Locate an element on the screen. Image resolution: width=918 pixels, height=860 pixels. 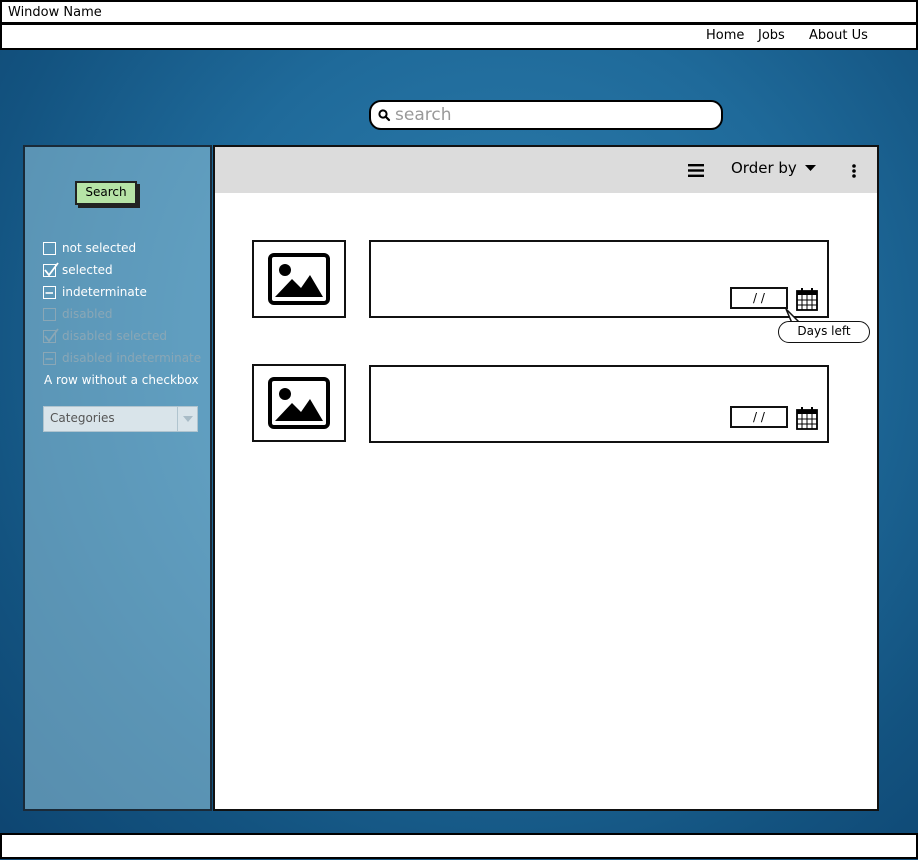
checkbox-label: not selected is located at coordinates (99, 248).